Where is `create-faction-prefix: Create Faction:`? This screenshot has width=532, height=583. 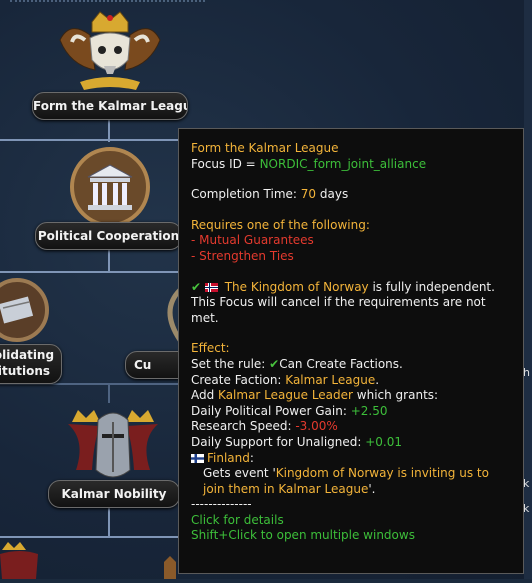
create-faction-prefix: Create Faction: is located at coordinates (238, 379).